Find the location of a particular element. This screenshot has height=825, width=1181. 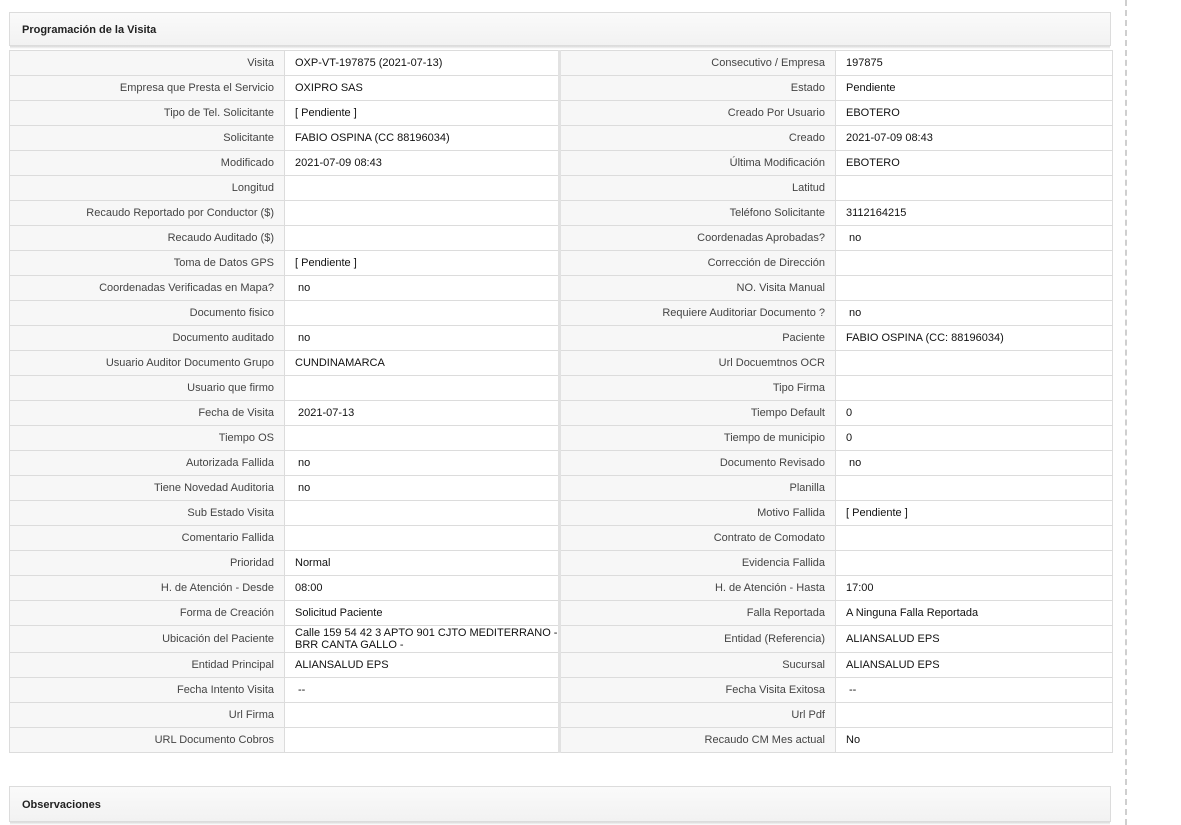

field-label: Teléfono Solicitante is located at coordinates (697, 213).